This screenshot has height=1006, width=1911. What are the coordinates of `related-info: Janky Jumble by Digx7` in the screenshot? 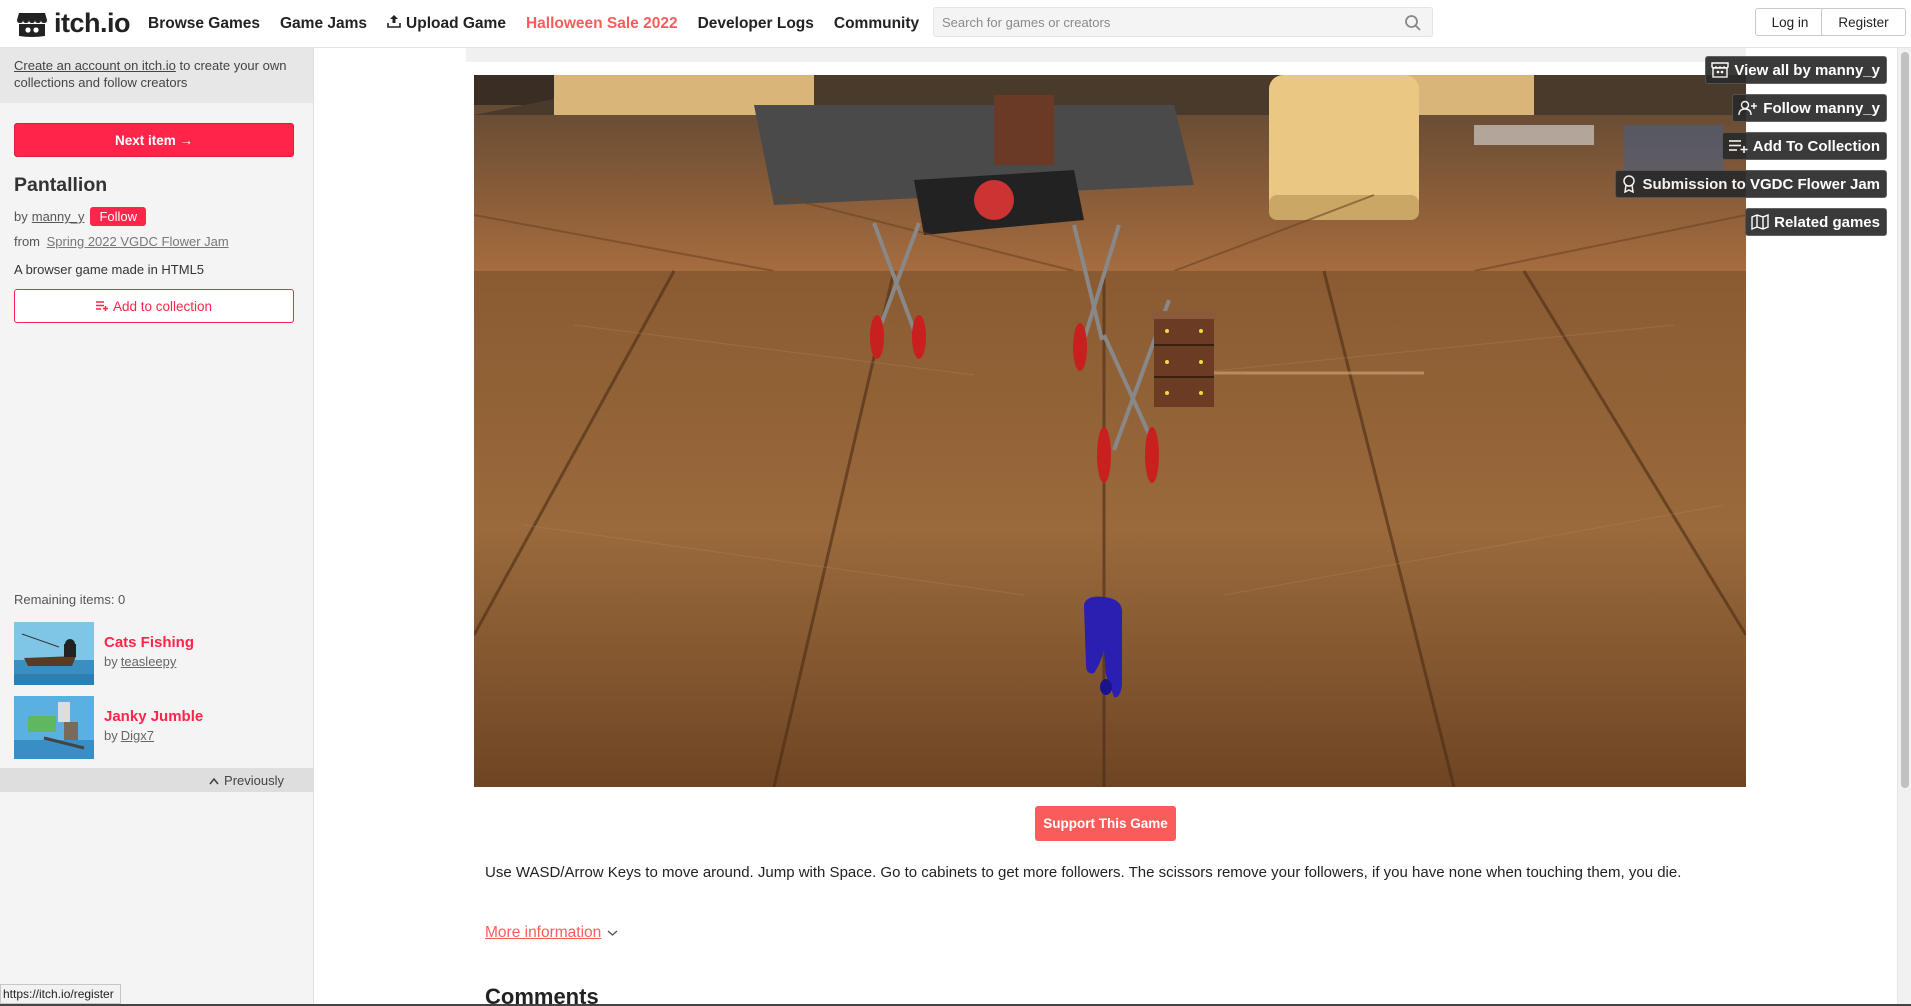 It's located at (153, 728).